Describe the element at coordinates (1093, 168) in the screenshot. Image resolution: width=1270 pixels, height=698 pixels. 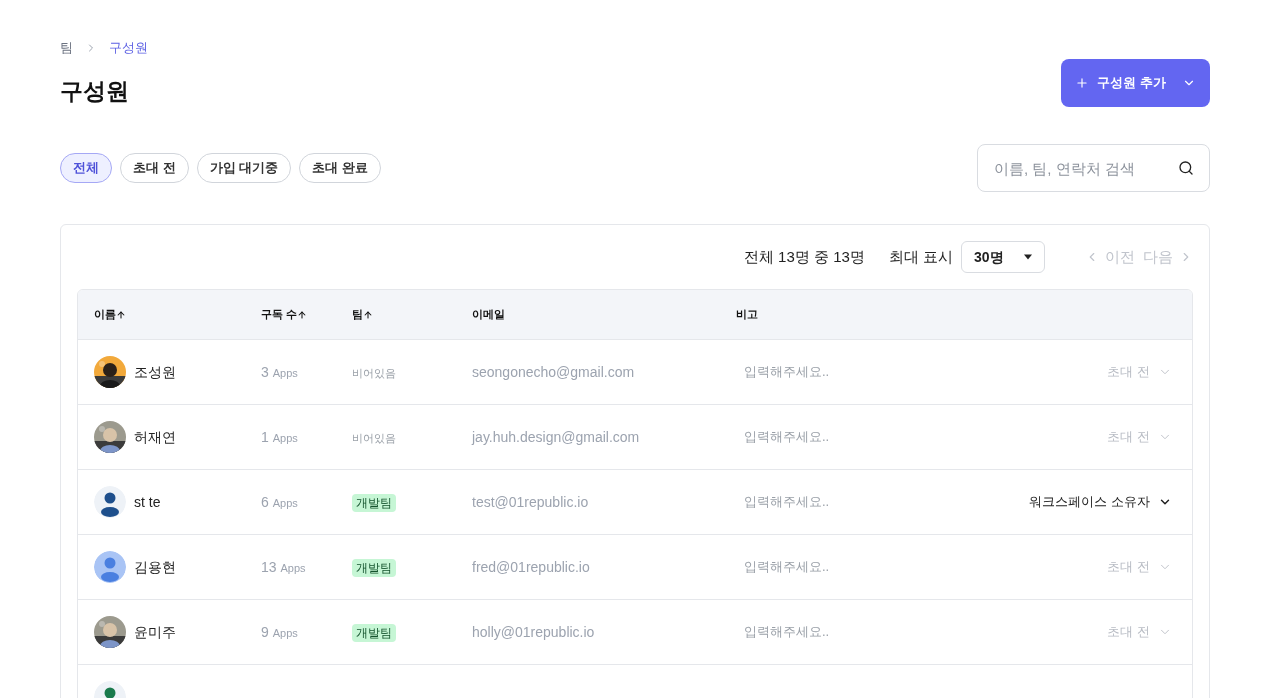
I see `search-field: 이름, 팀, 연락처 검색` at that location.